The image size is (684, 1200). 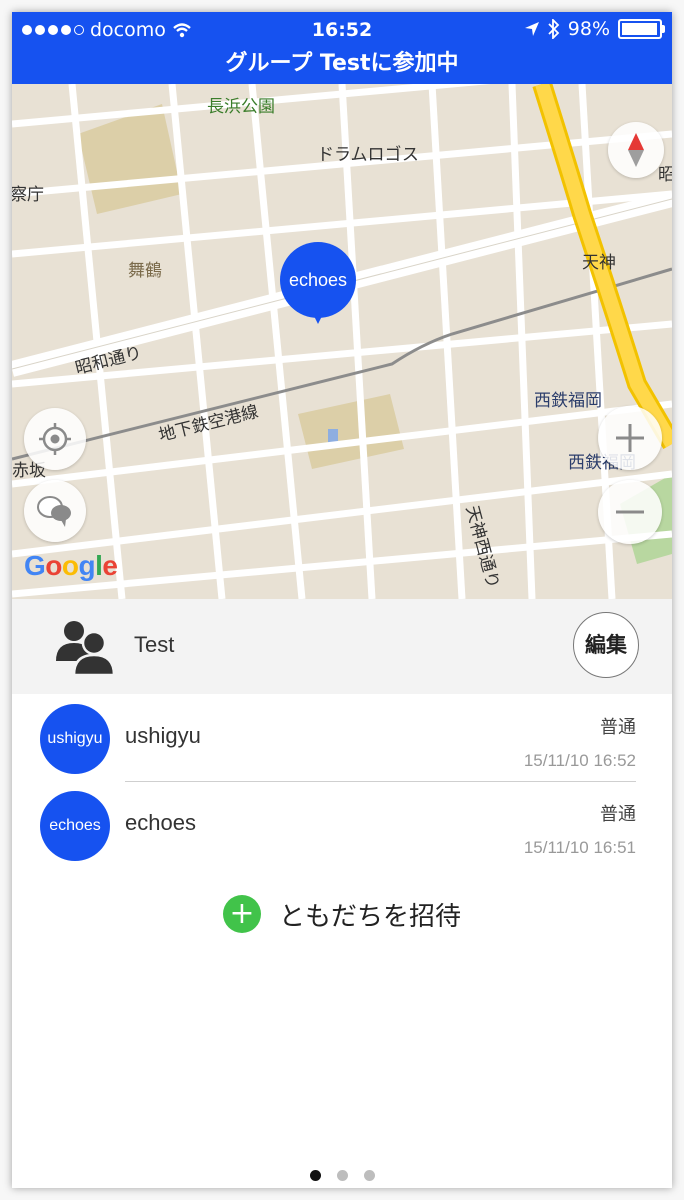 What do you see at coordinates (579, 760) in the screenshot?
I see `member-updated-time: 15/11/10 16:52` at bounding box center [579, 760].